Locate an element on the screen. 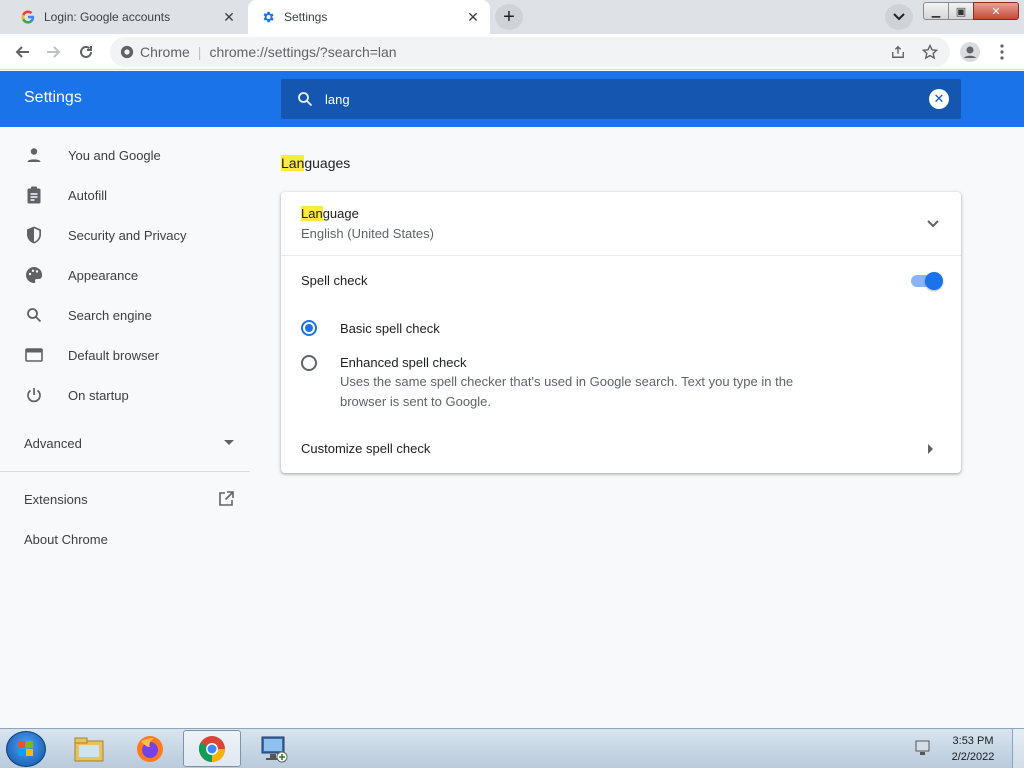 The width and height of the screenshot is (1024, 768). profile-button is located at coordinates (970, 52).